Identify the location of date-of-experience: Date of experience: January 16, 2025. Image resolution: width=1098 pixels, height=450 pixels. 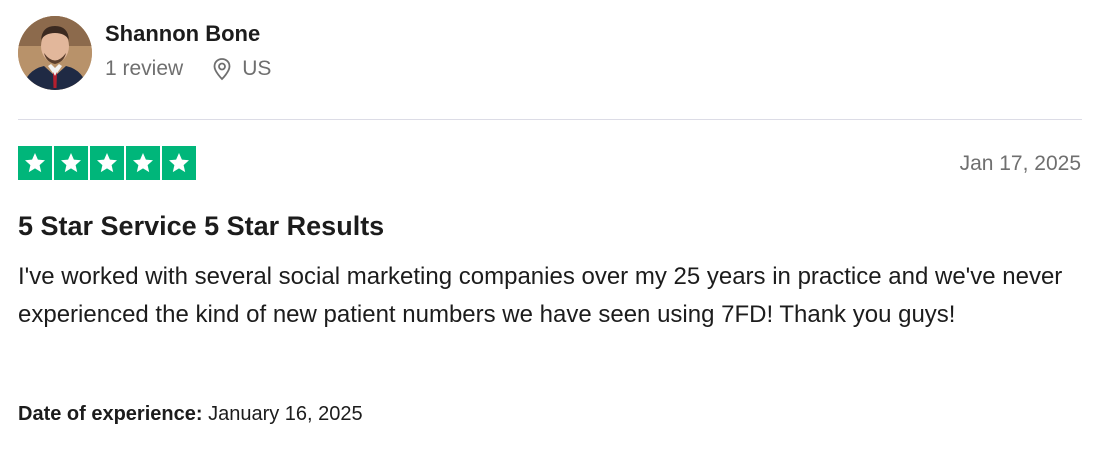
(190, 414).